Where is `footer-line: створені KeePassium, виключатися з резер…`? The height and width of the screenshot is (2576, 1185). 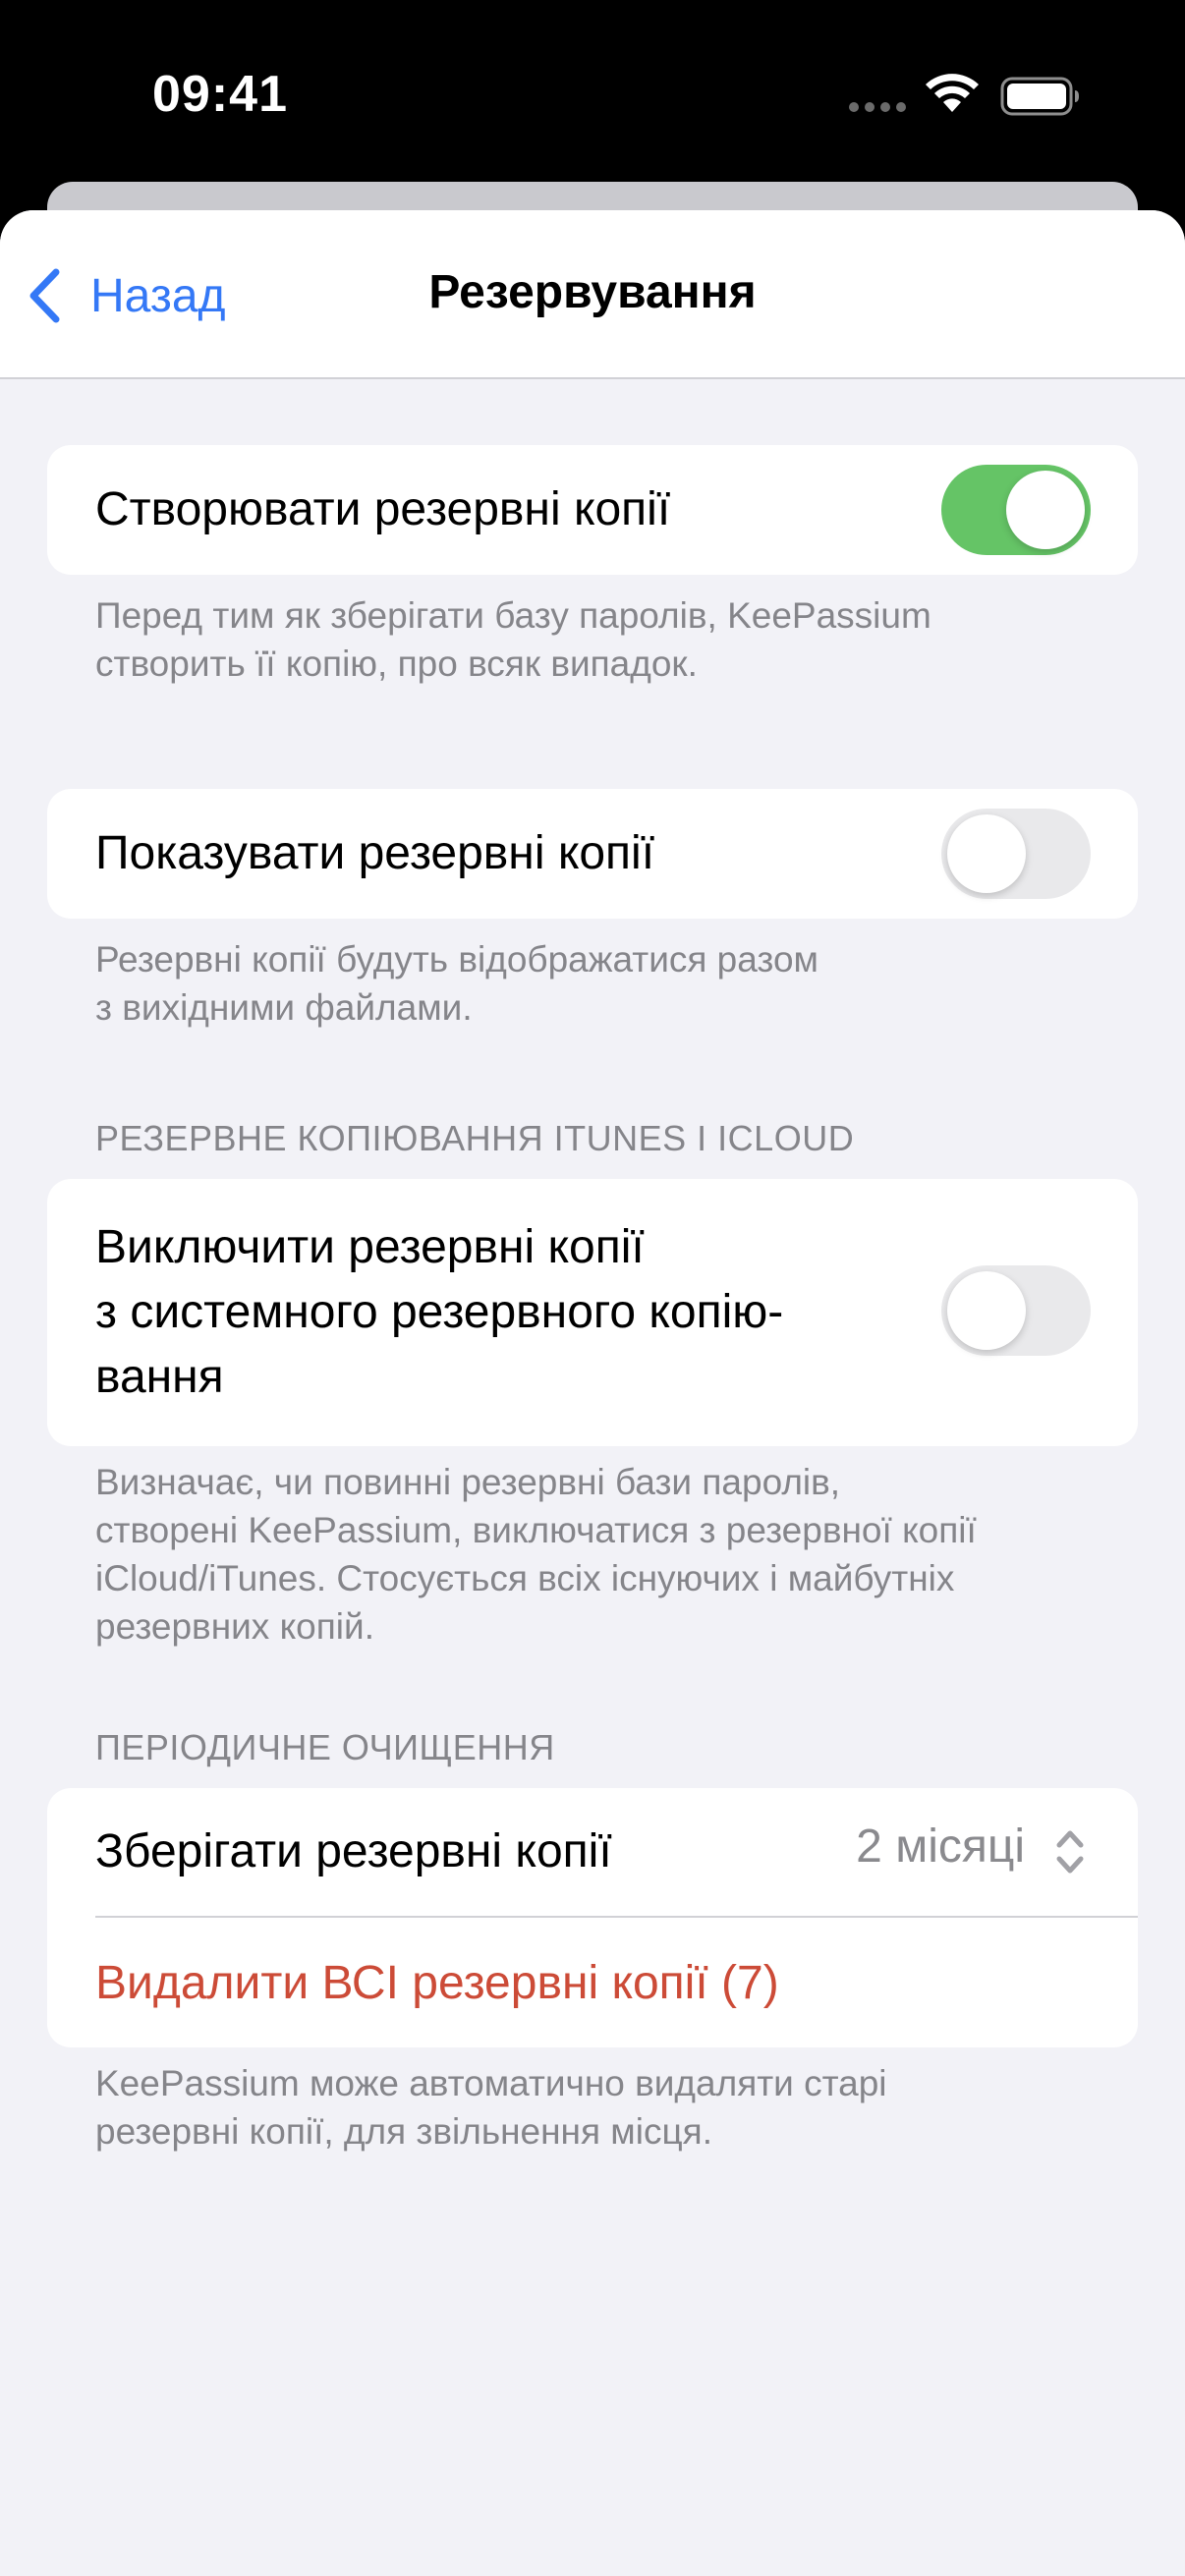
footer-line: створені KeePassium, виключатися з резер… is located at coordinates (536, 1530).